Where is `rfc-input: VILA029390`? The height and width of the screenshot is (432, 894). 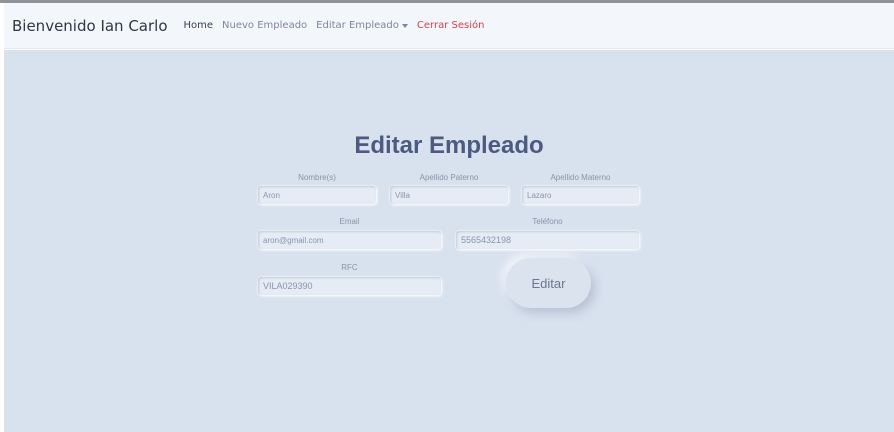
rfc-input: VILA029390 is located at coordinates (349, 286).